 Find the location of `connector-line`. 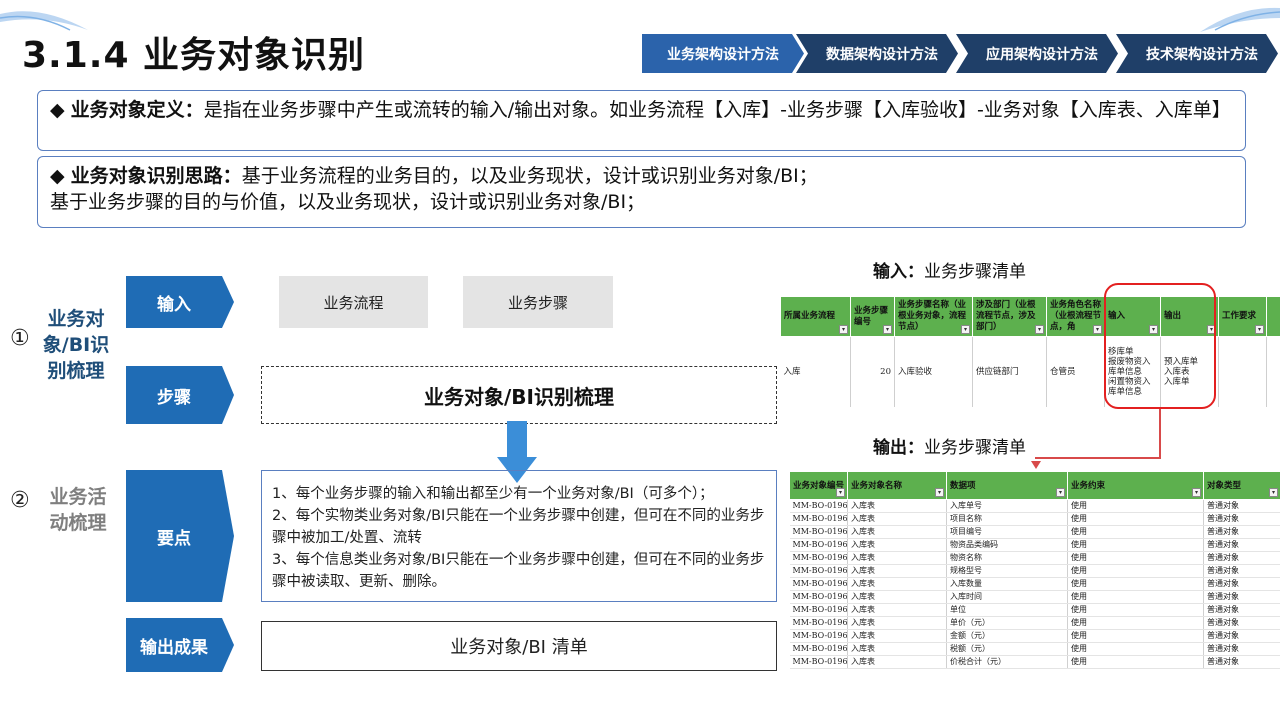

connector-line is located at coordinates (1160, 433).